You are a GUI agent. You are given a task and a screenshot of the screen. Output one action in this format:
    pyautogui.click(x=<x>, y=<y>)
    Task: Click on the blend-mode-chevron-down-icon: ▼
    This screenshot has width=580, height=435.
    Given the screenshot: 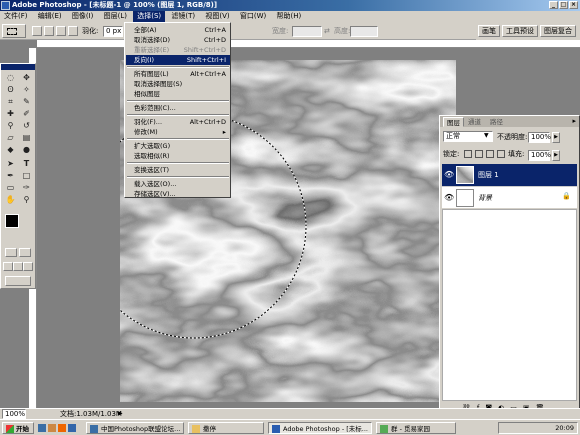 What is the action you would take?
    pyautogui.click(x=486, y=135)
    